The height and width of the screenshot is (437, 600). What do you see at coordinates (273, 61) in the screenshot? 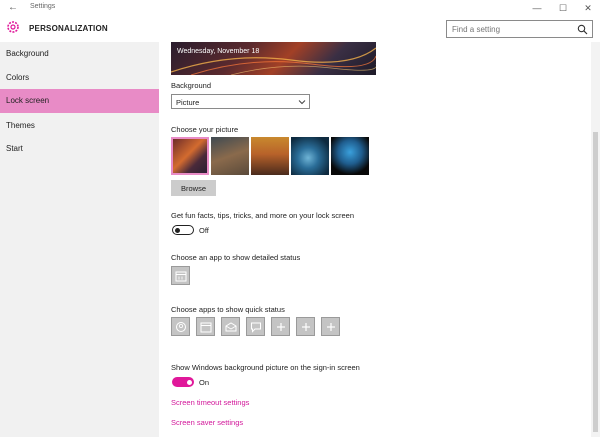
I see `preview-image` at bounding box center [273, 61].